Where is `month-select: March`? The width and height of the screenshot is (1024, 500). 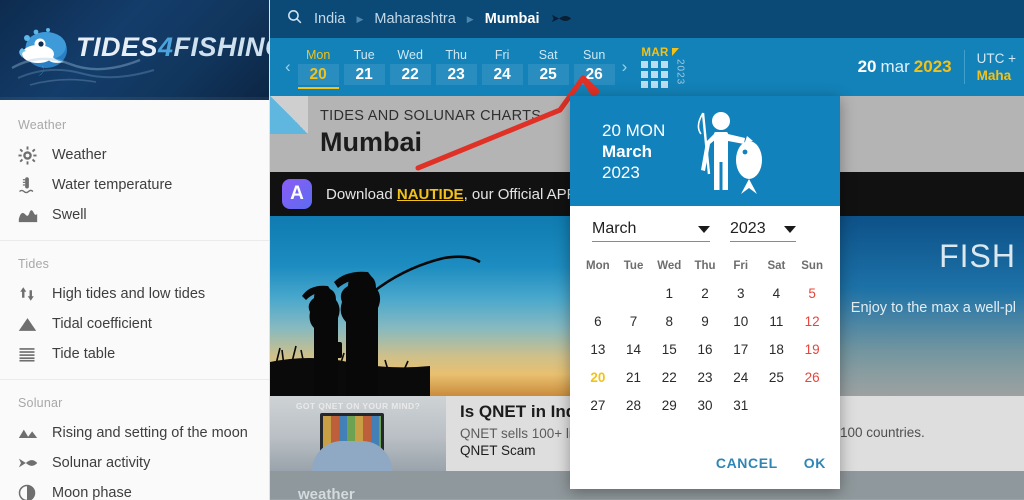 month-select: March is located at coordinates (651, 231).